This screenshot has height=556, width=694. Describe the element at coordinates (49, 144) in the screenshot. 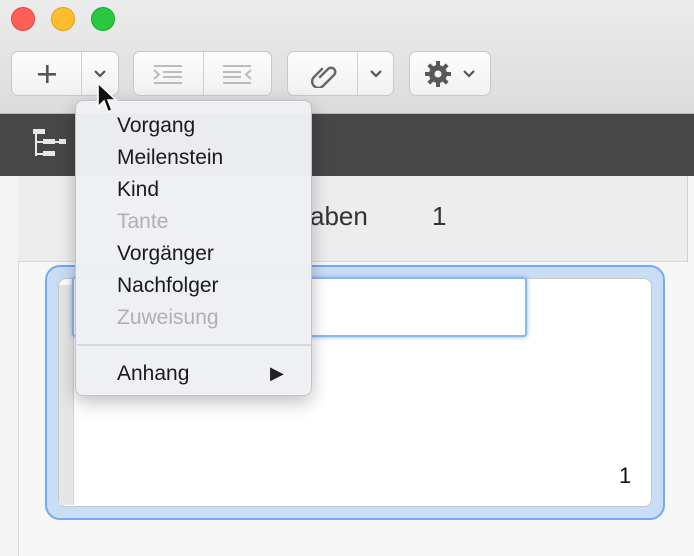

I see `tree-view-icon` at that location.